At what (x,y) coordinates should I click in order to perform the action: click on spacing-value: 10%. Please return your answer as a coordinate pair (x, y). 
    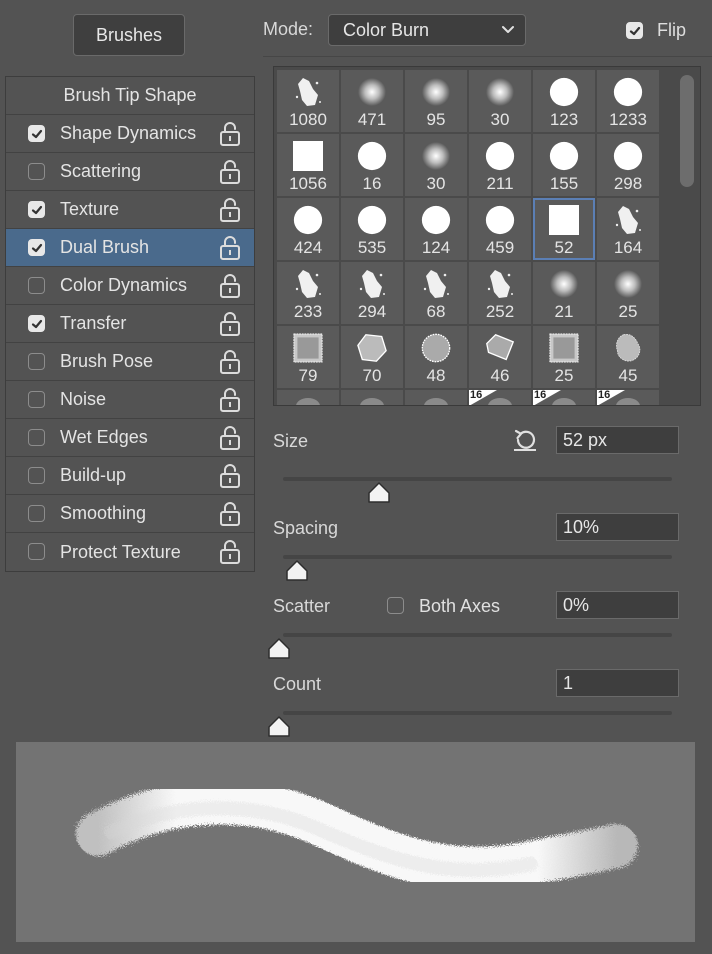
    Looking at the image, I should click on (581, 526).